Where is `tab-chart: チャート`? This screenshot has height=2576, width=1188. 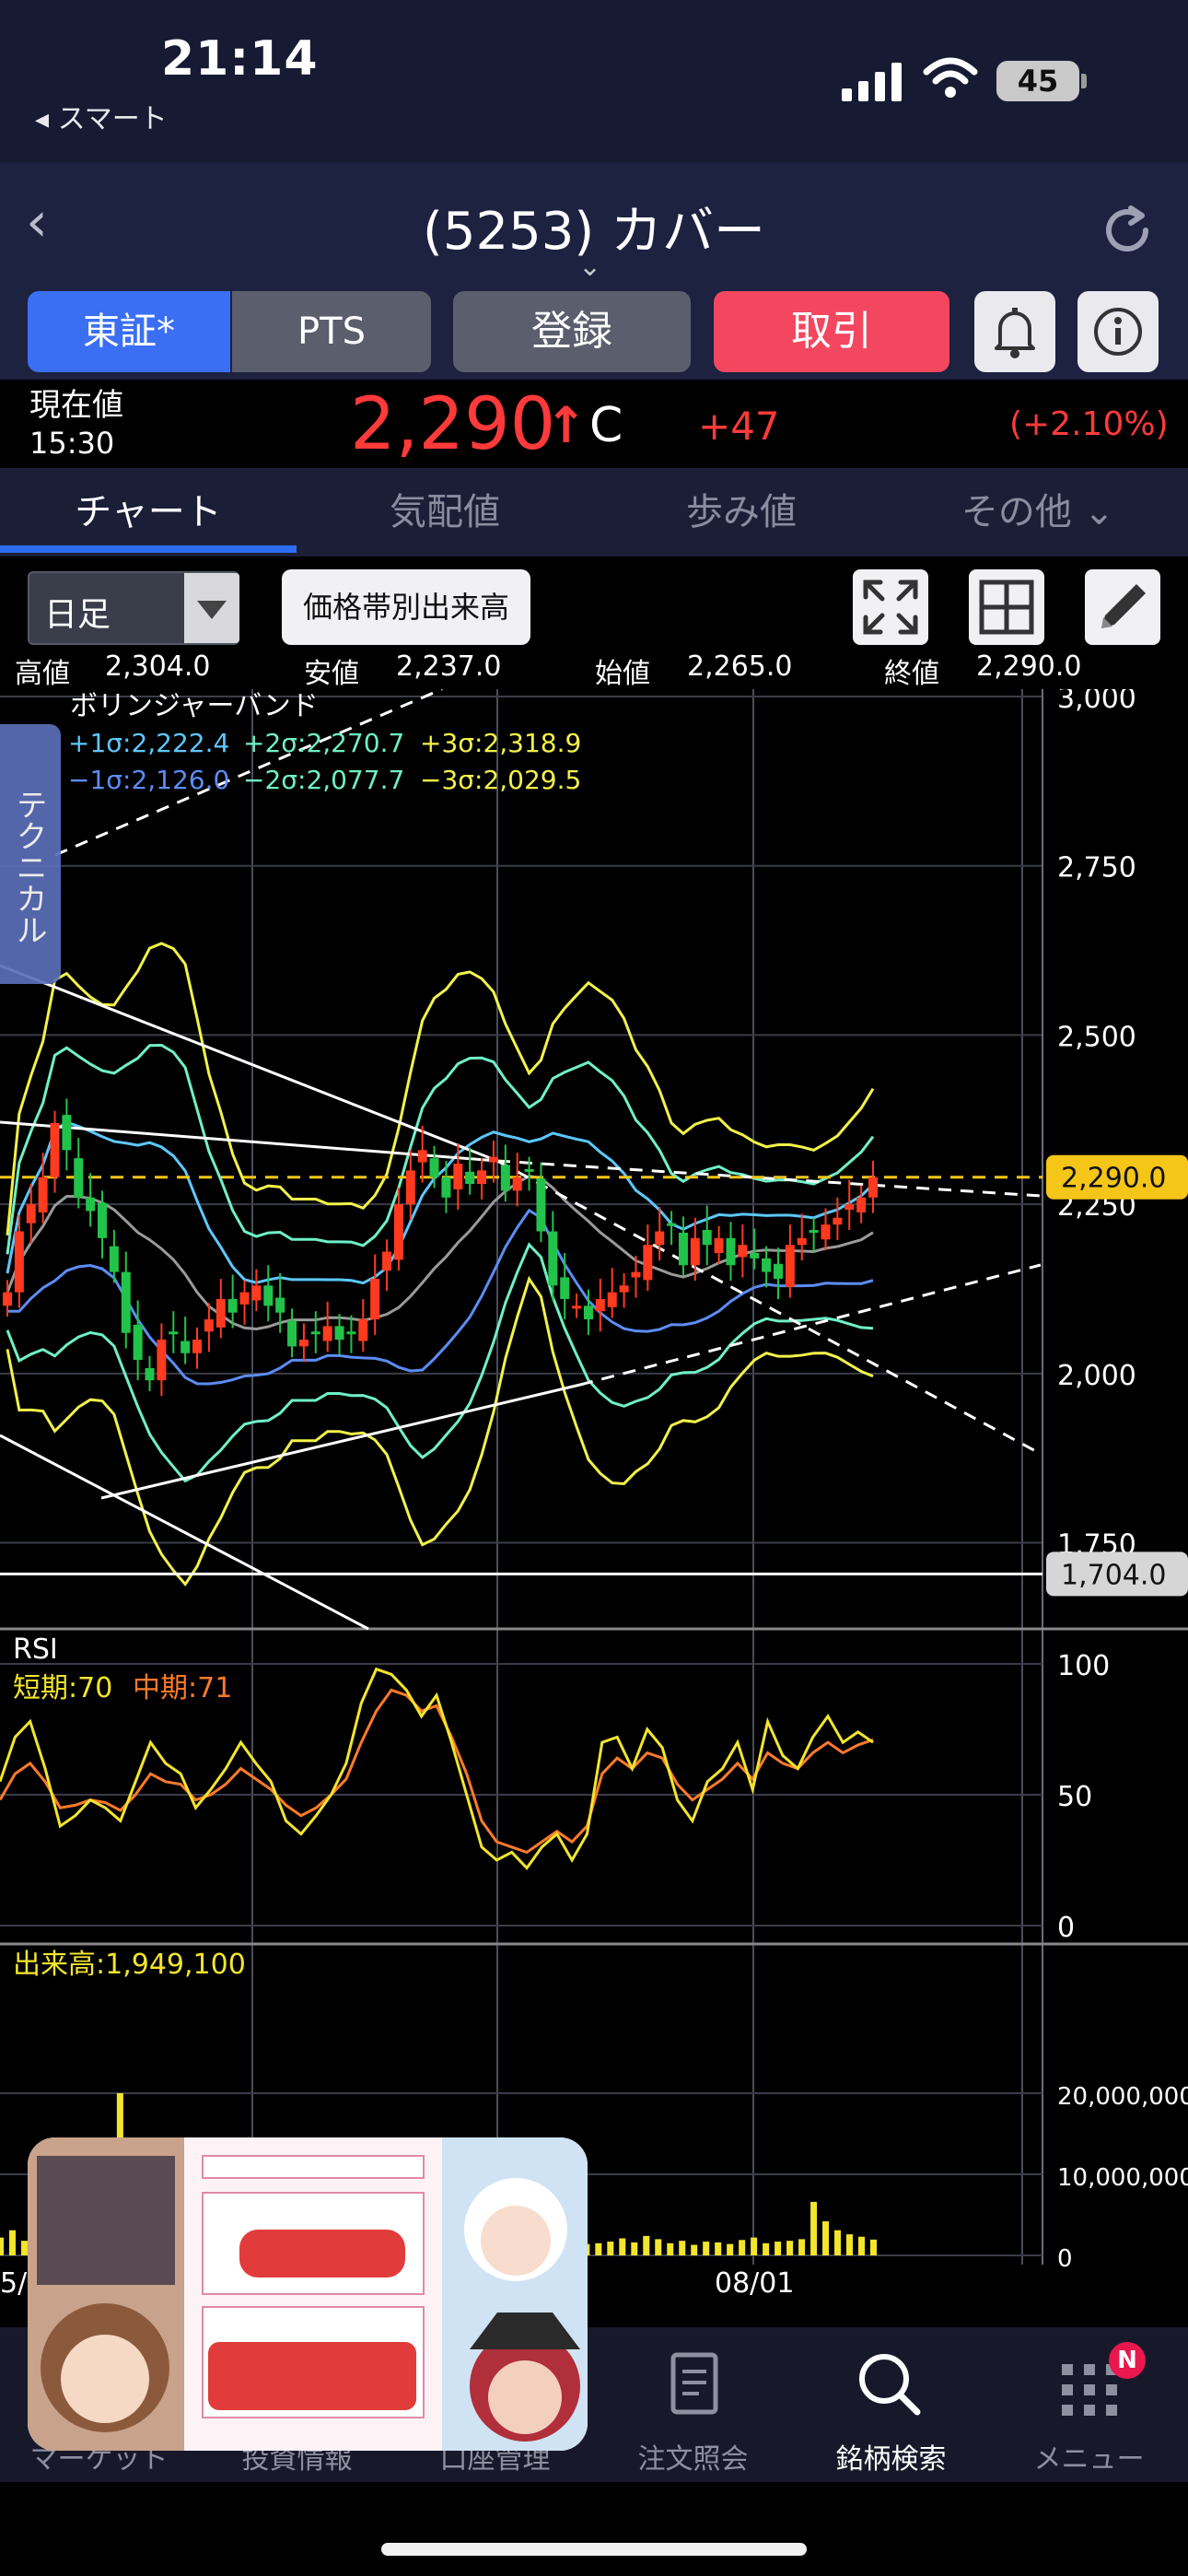
tab-chart: チャート is located at coordinates (148, 512).